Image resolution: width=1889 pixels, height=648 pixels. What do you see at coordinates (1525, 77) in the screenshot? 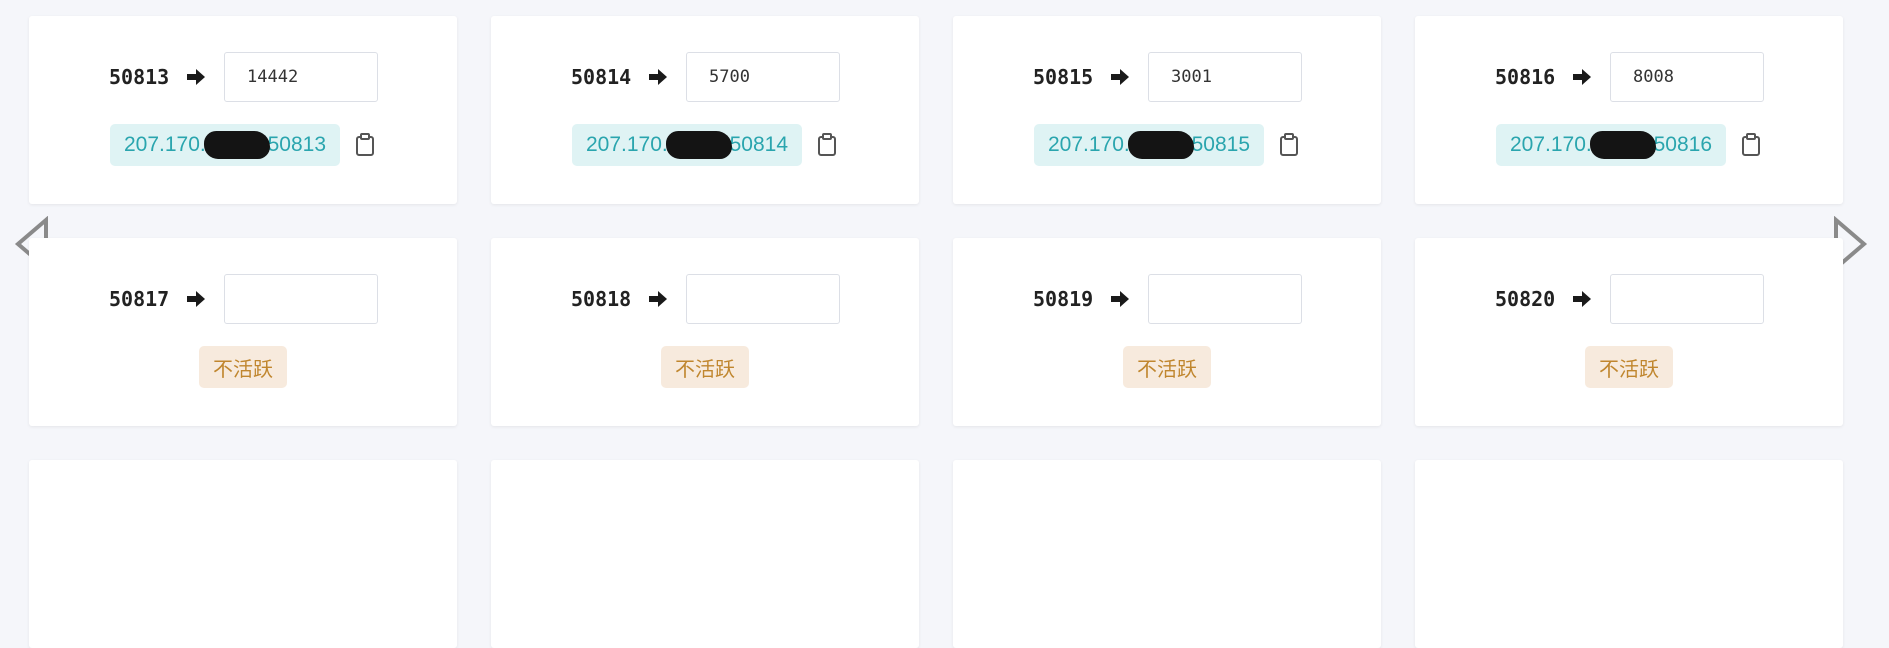
I see `public-port: 50816` at bounding box center [1525, 77].